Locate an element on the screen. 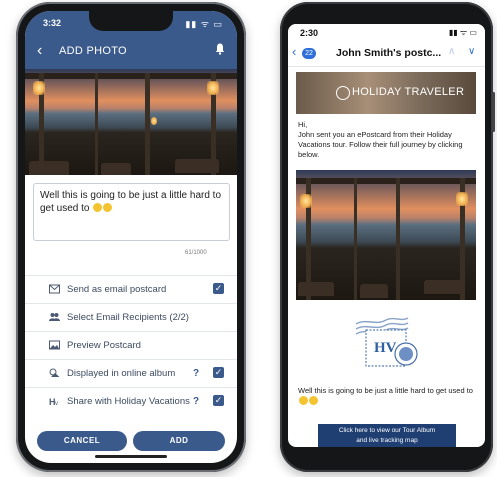  page-title: ADD PHOTO is located at coordinates (93, 51).